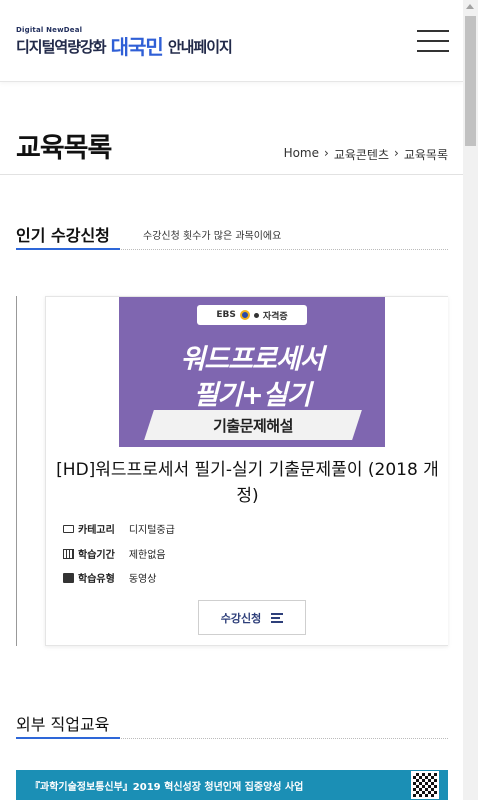 This screenshot has height=800, width=478. What do you see at coordinates (96, 530) in the screenshot?
I see `meta-label: 카테고리` at bounding box center [96, 530].